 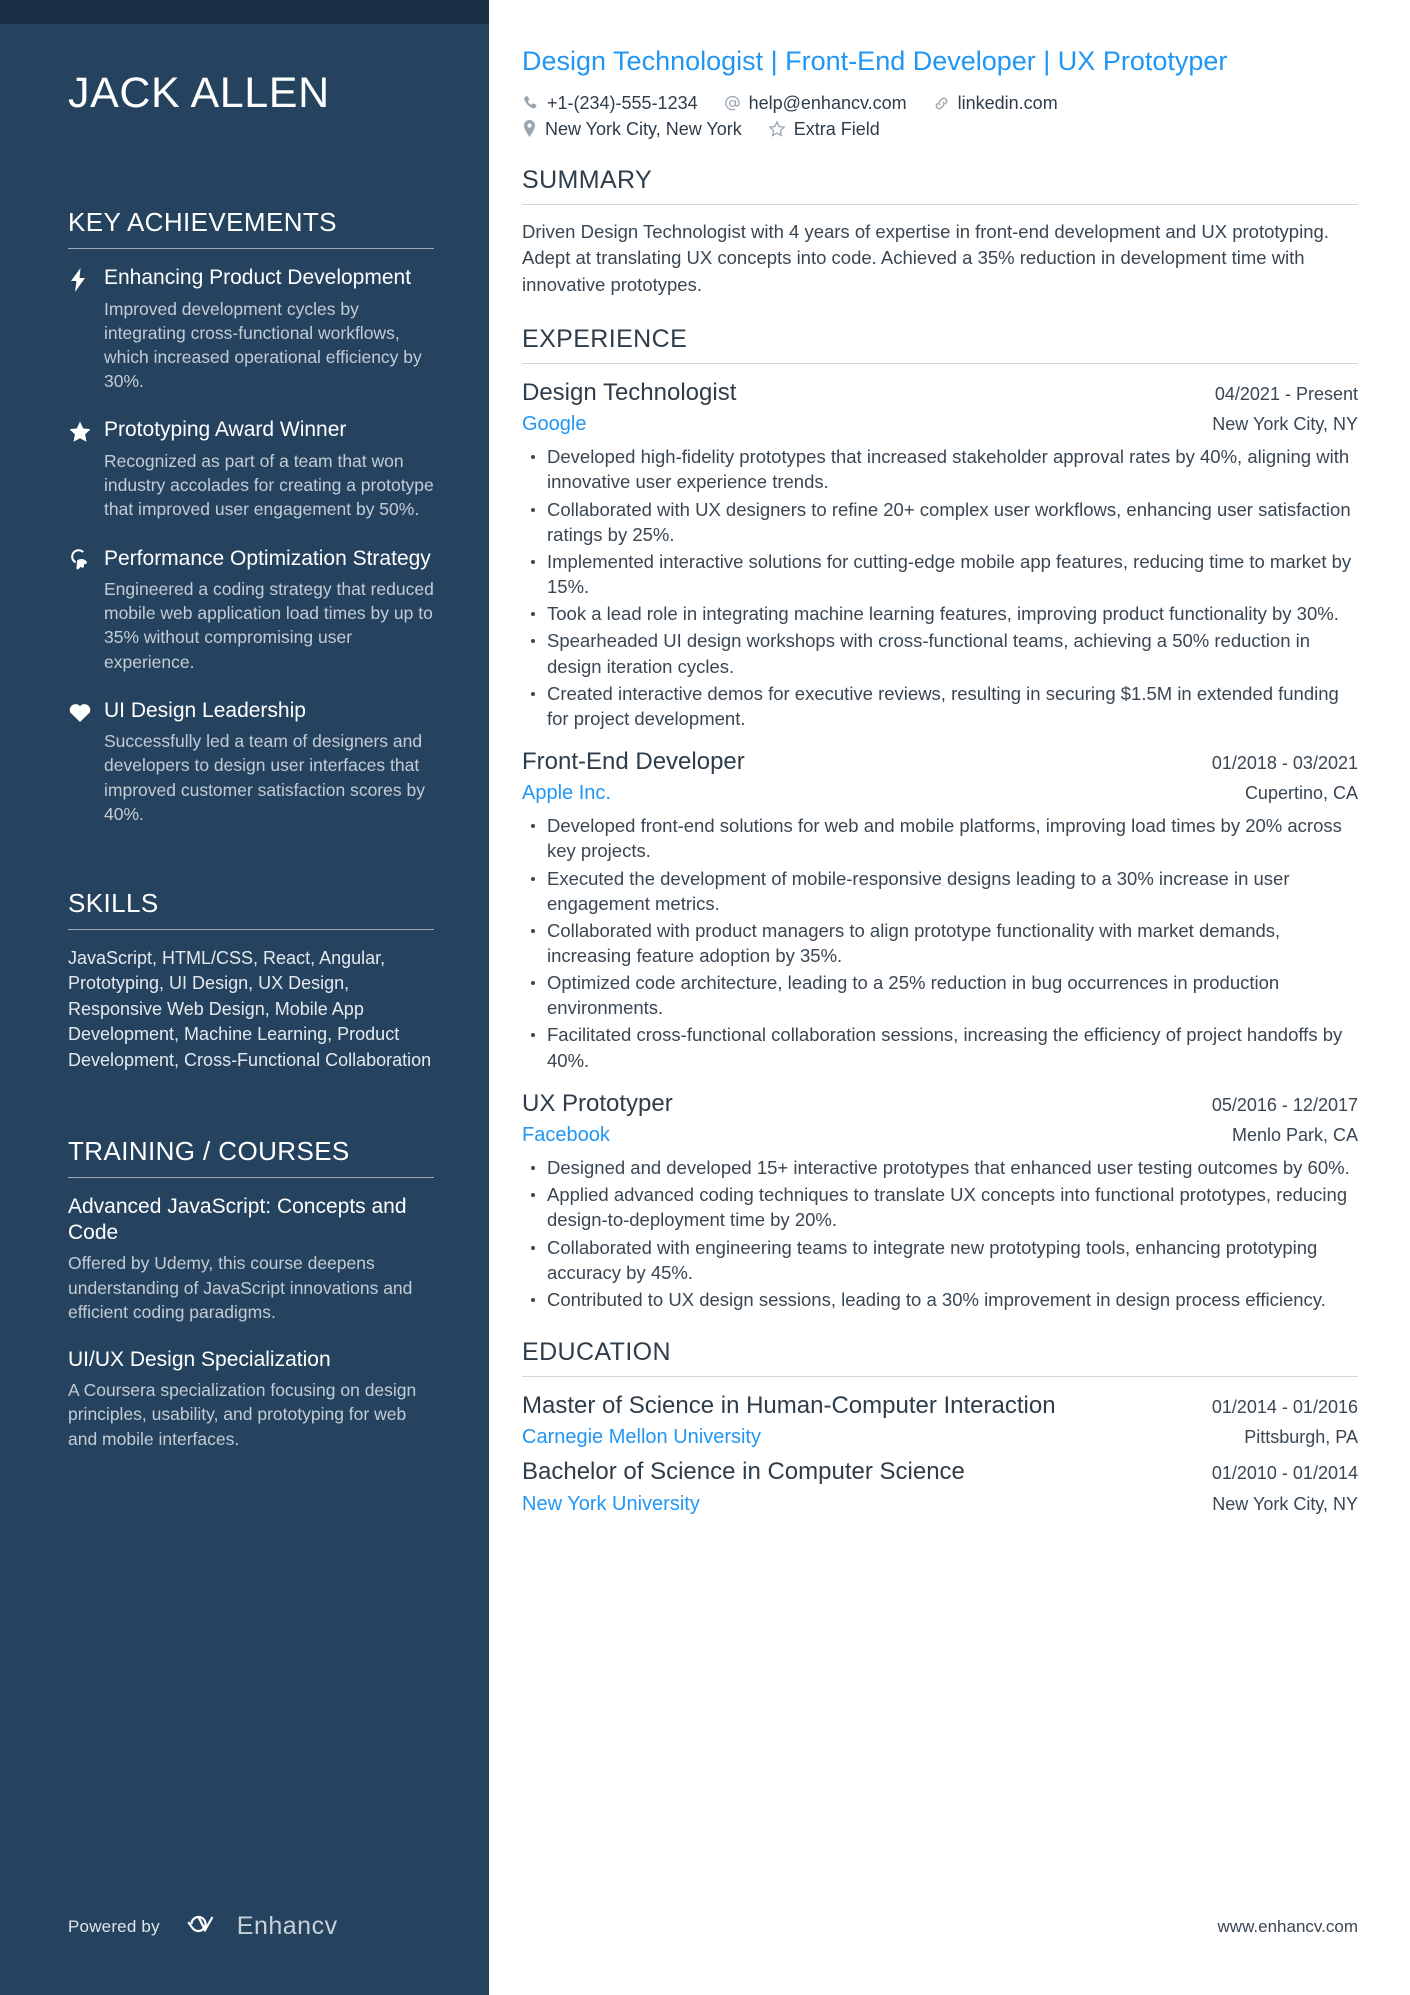 What do you see at coordinates (940, 129) in the screenshot?
I see `contact-row-secondary: New York City, New York Extra Field` at bounding box center [940, 129].